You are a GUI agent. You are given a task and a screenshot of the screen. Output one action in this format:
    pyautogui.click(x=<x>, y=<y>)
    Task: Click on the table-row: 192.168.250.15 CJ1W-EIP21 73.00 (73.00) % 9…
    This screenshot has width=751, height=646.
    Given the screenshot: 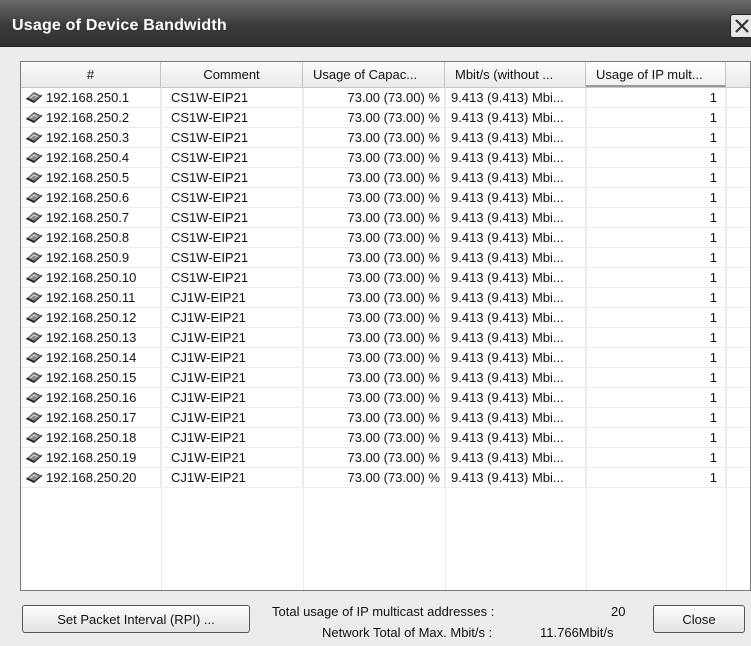 What is the action you would take?
    pyautogui.click(x=385, y=378)
    